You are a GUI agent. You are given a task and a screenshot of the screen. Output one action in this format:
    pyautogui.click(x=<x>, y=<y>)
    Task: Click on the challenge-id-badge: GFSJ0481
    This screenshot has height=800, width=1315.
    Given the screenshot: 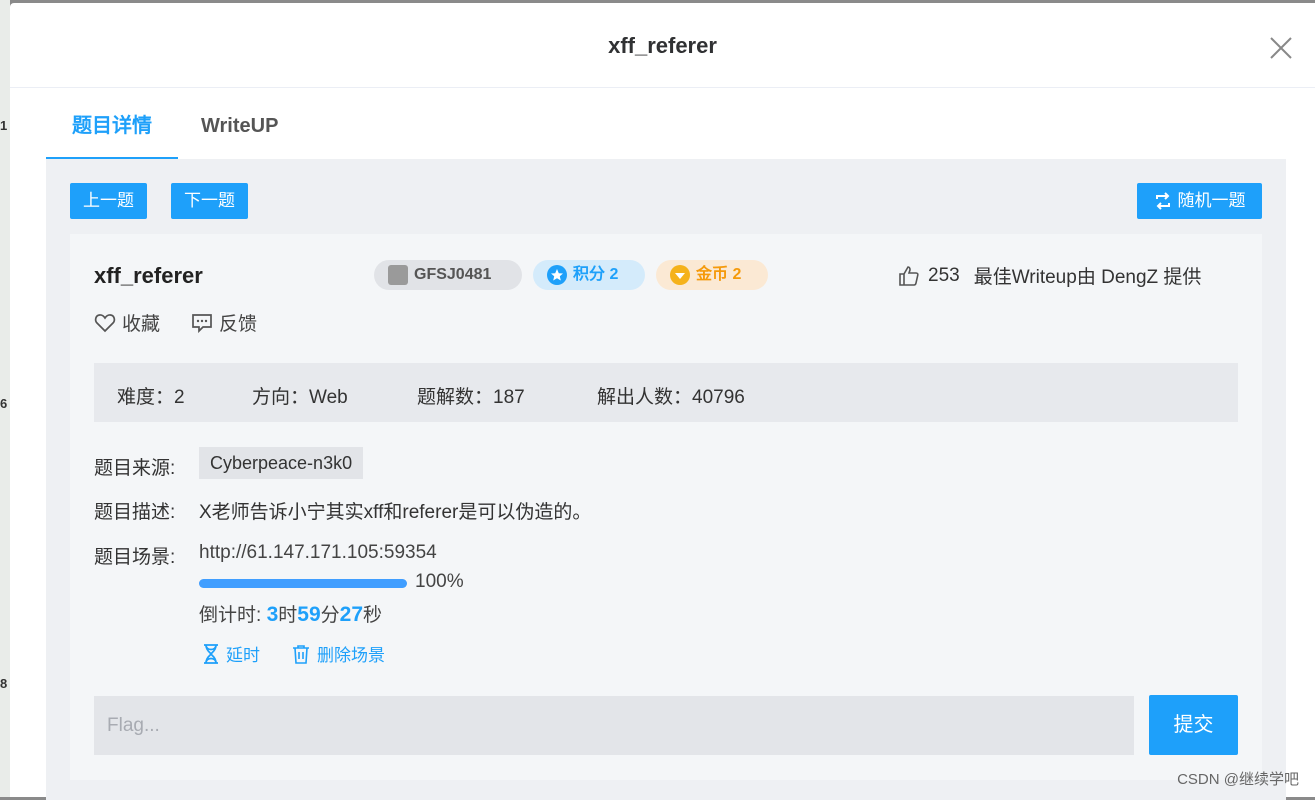 What is the action you would take?
    pyautogui.click(x=448, y=275)
    